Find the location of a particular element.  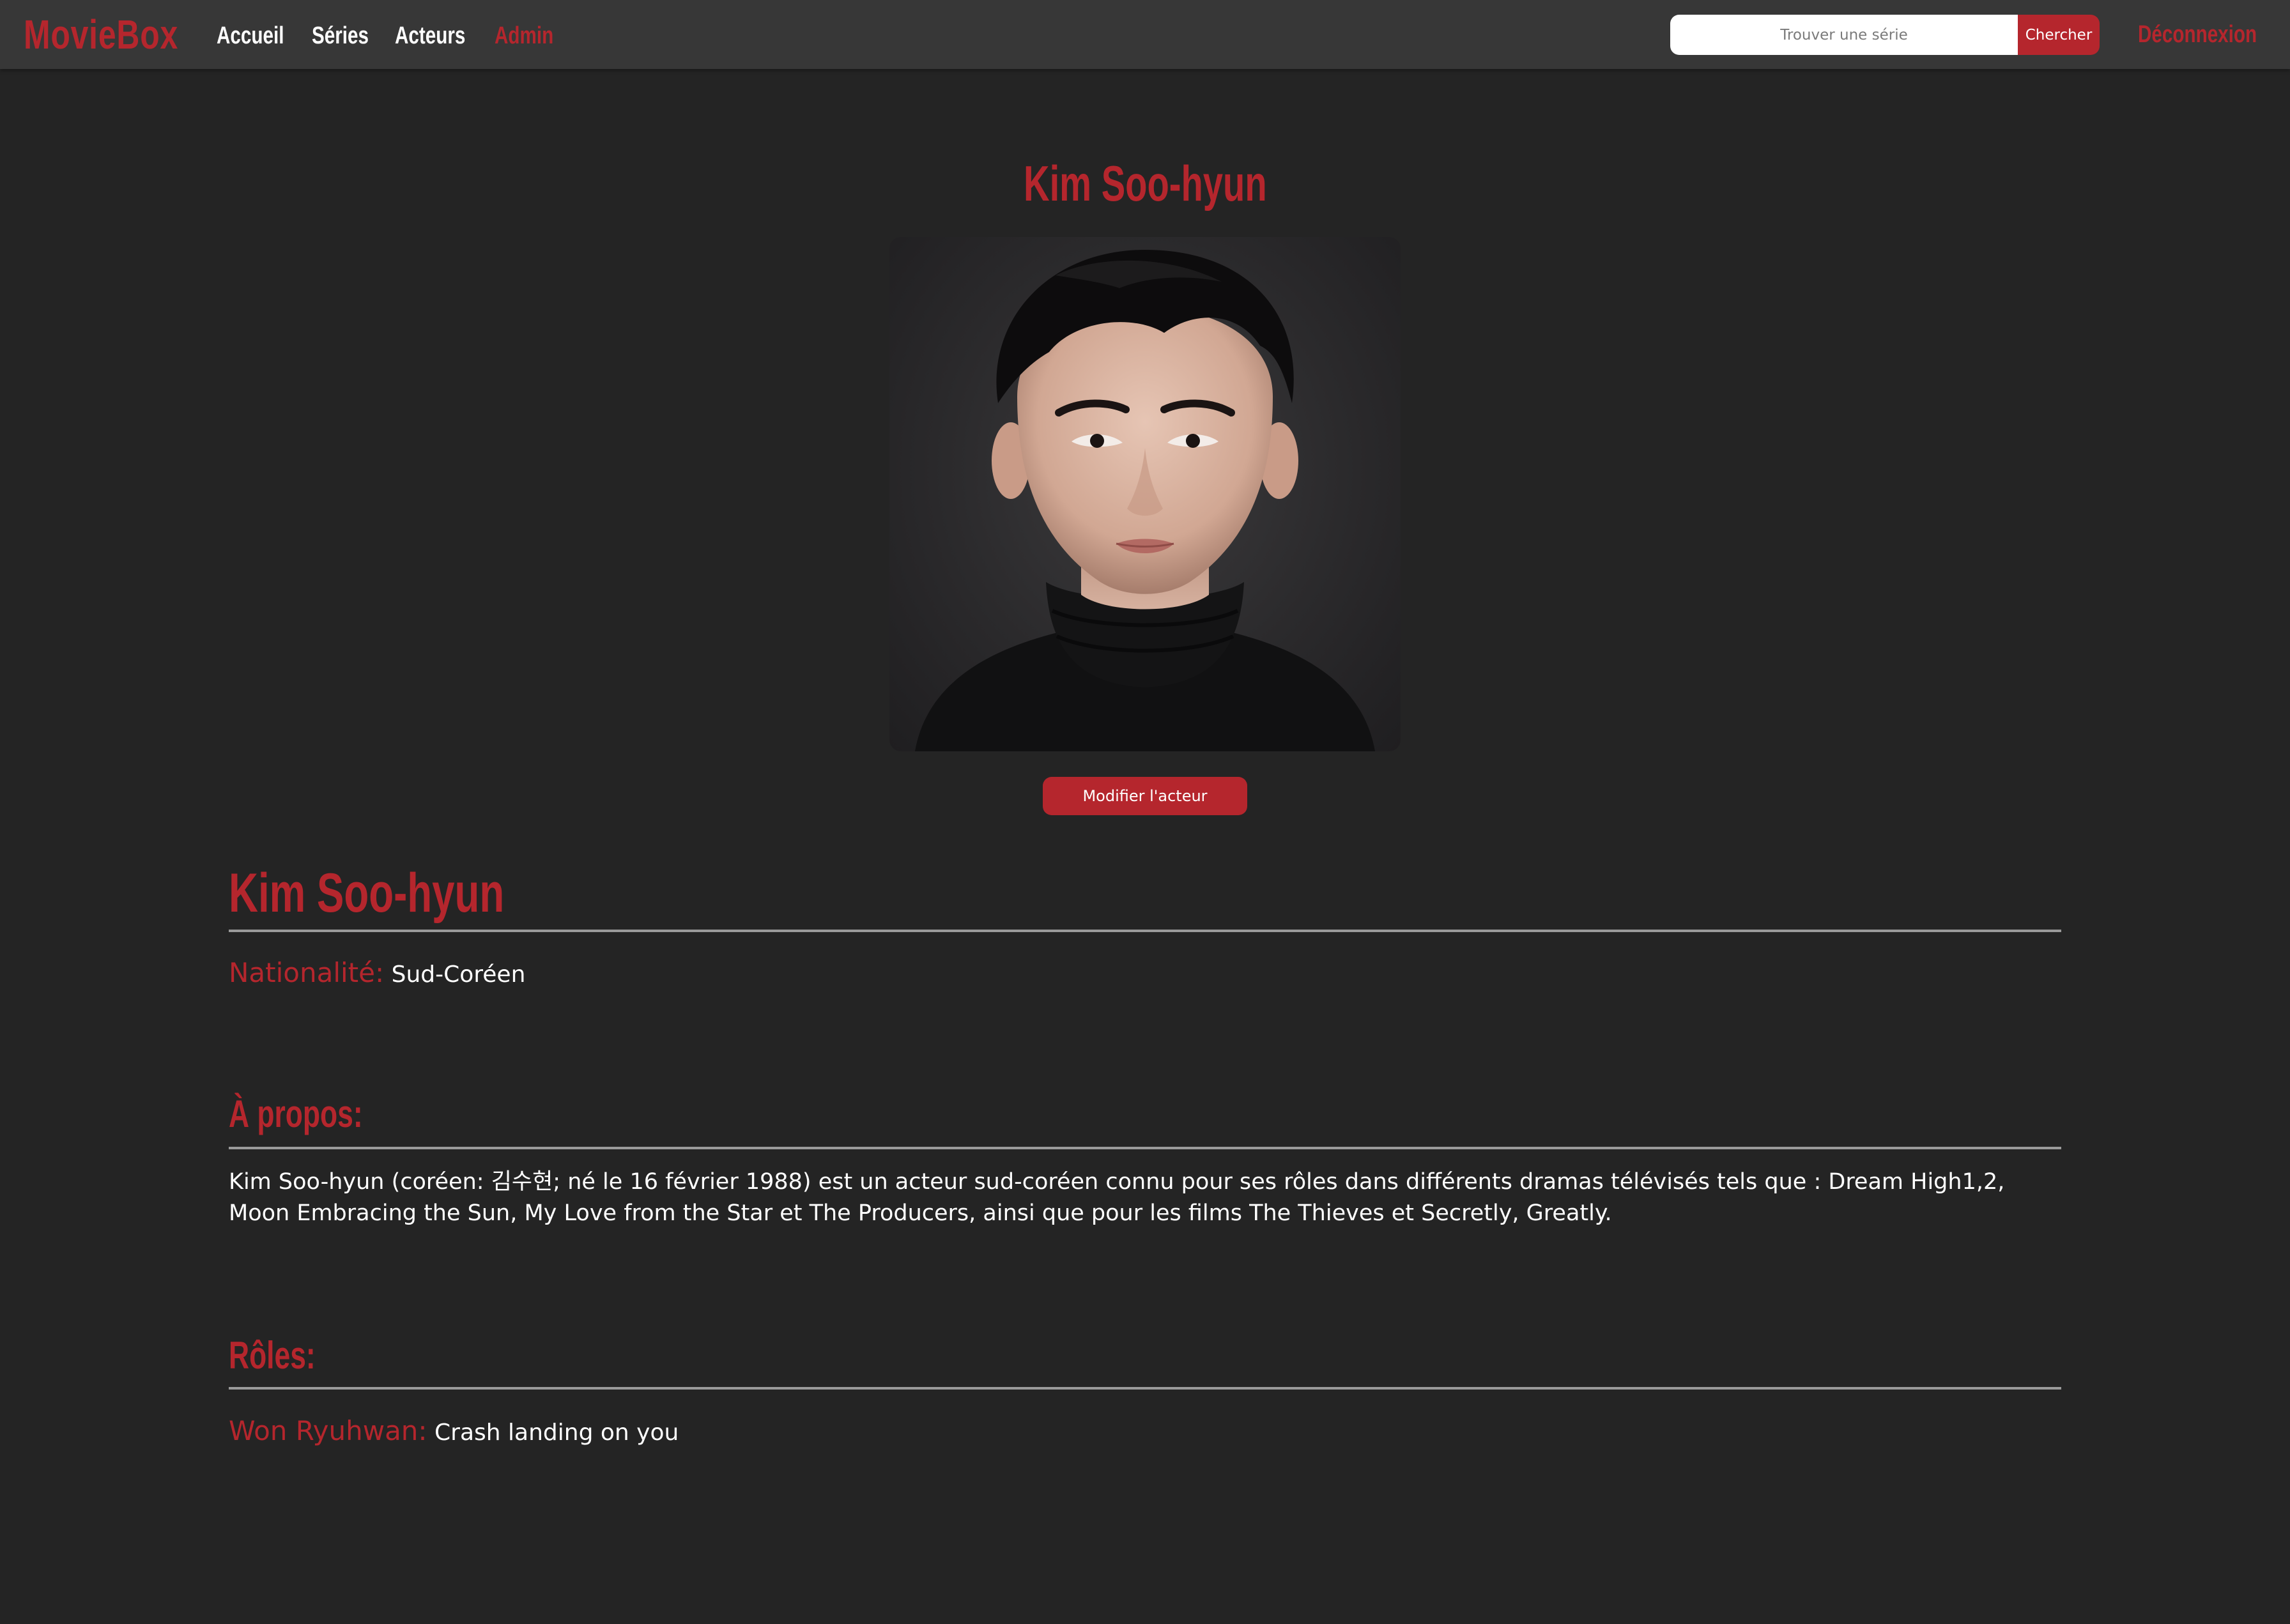

page-title-text: Kim Soo-hyun is located at coordinates (1145, 183).